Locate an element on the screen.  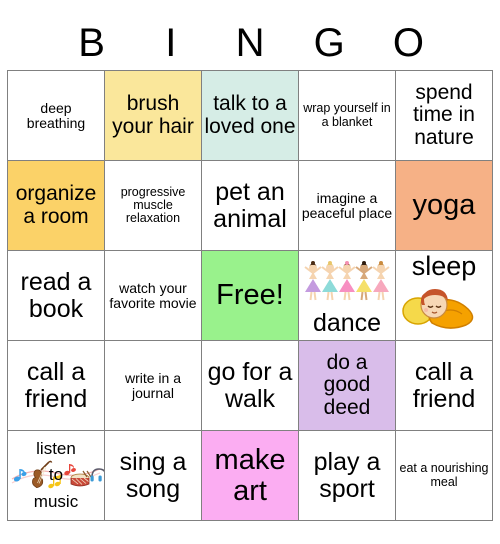
header-letter-n: N is located at coordinates (250, 43).